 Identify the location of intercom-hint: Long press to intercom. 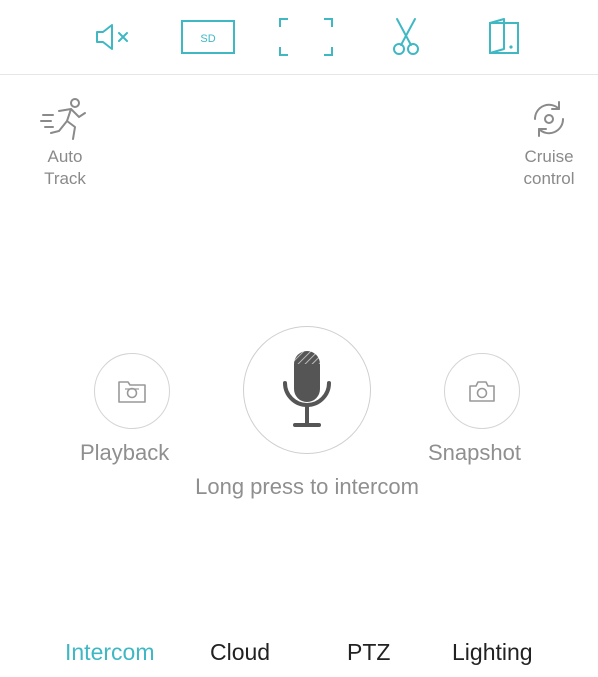
(307, 486).